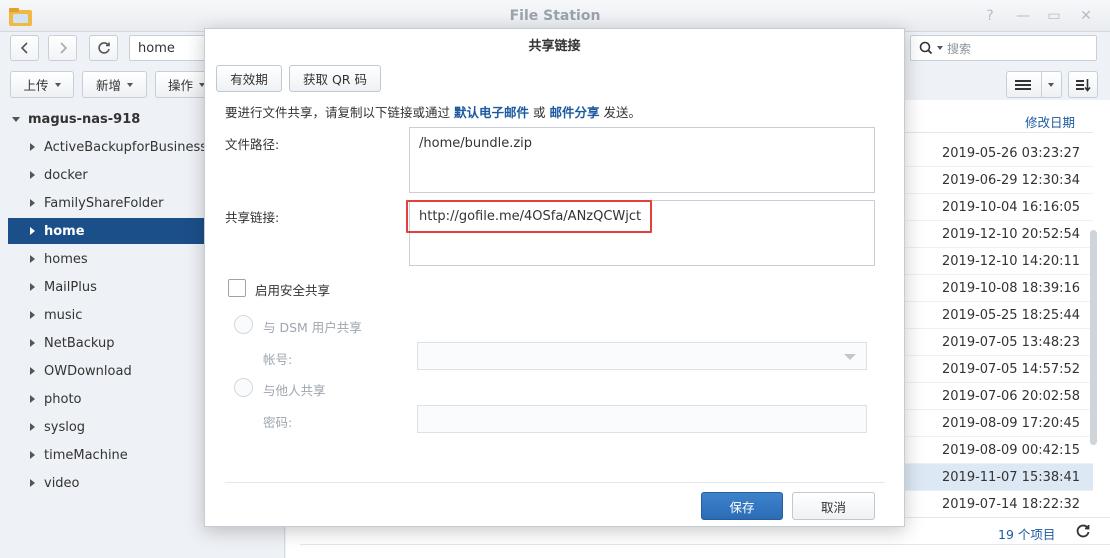  What do you see at coordinates (70, 287) in the screenshot?
I see `tree-item-label: MailPlus` at bounding box center [70, 287].